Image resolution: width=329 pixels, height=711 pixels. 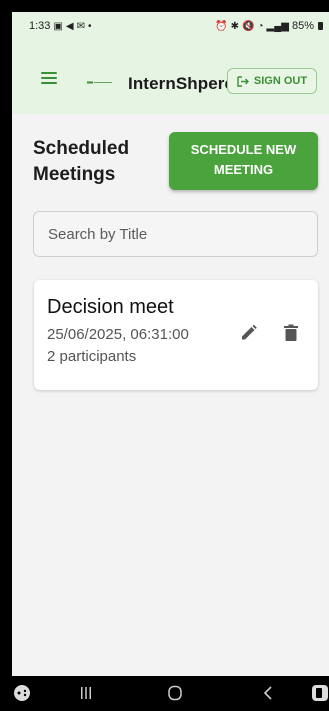 I want to click on game-launcher-button, so click(x=22, y=695).